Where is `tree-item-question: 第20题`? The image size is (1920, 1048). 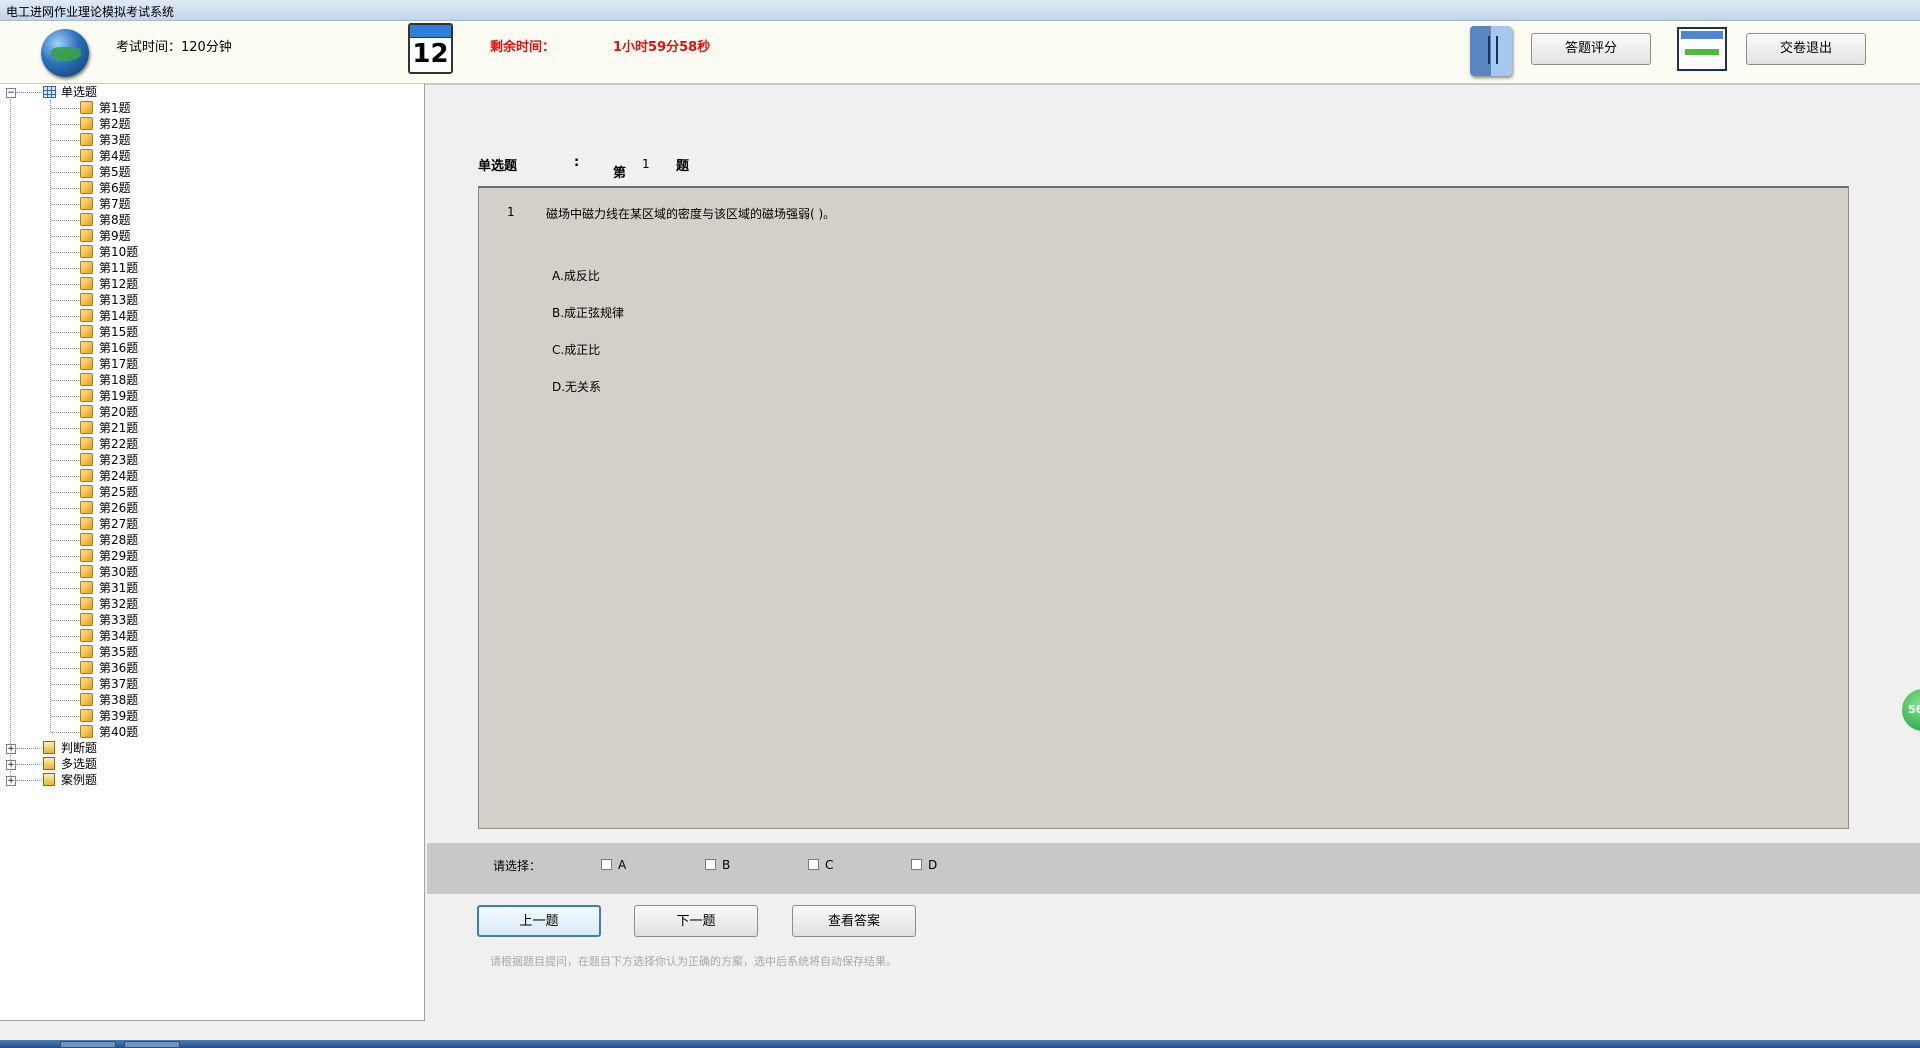 tree-item-question: 第20题 is located at coordinates (210, 412).